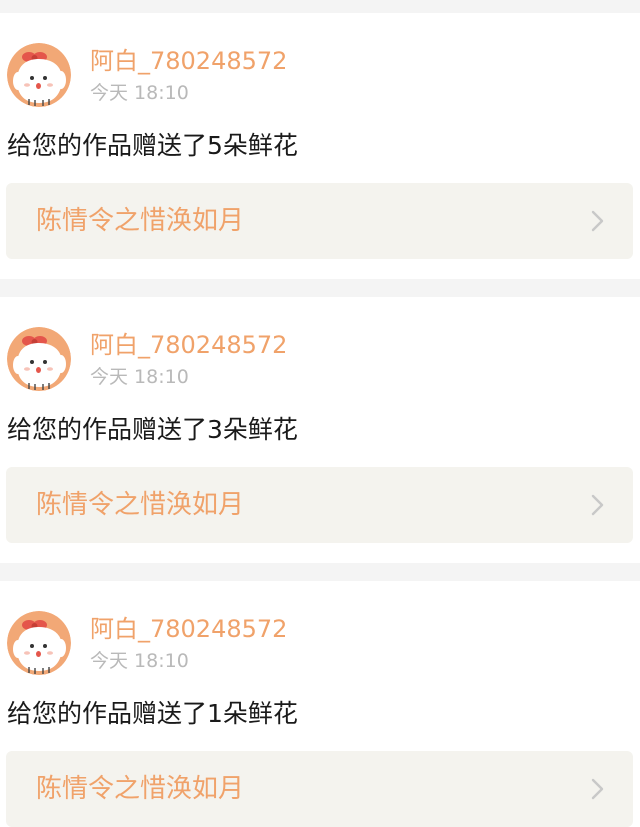  I want to click on notification-message: 给您的作品赠送了3朵鲜花, so click(152, 429).